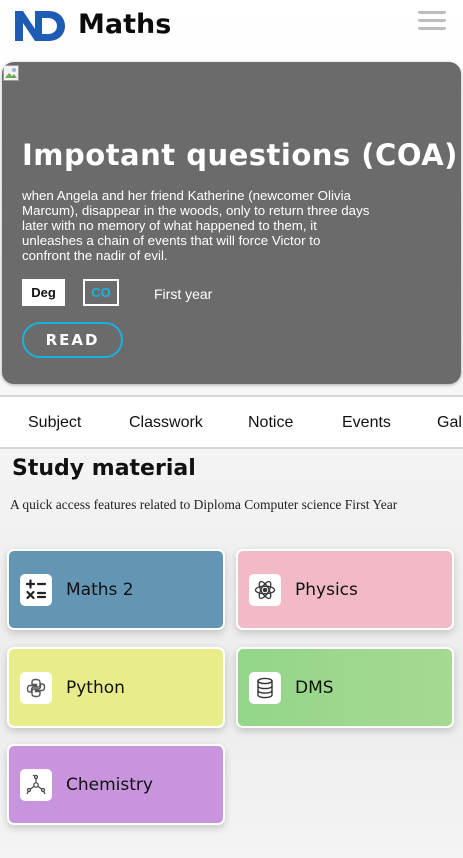 The image size is (463, 858). I want to click on tab-classwork: Classwork, so click(166, 422).